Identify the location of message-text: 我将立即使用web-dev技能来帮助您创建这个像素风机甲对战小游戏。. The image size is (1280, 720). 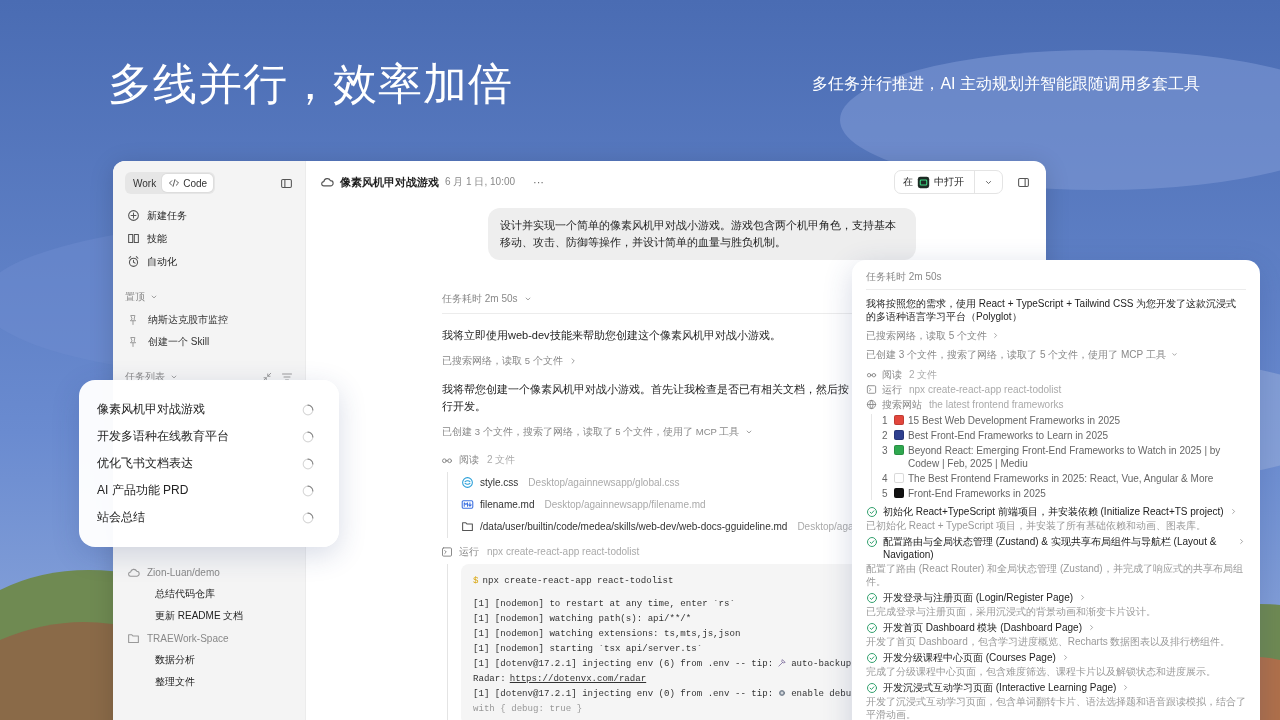
(611, 335).